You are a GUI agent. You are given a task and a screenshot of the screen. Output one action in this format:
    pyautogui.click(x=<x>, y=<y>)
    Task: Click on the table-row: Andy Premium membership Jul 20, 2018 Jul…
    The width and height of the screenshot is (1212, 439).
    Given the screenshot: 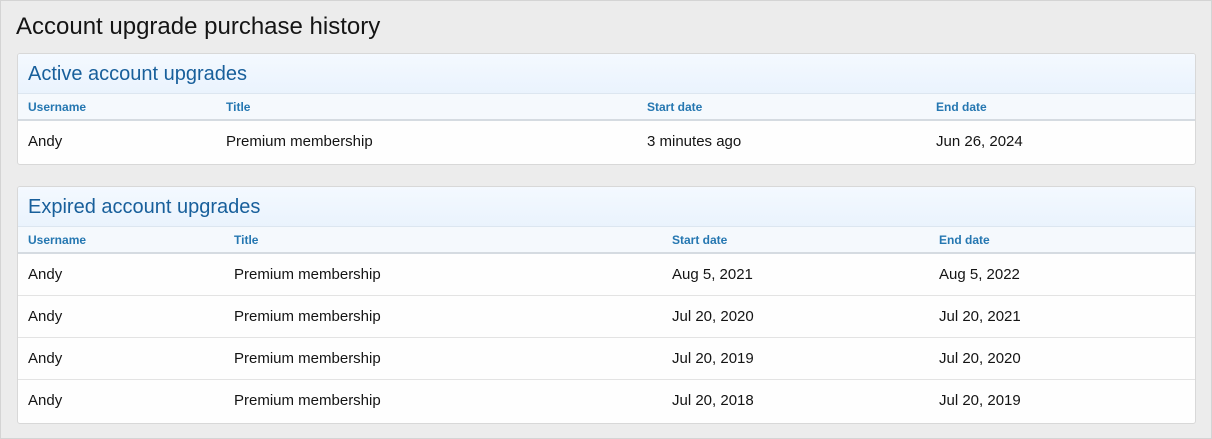 What is the action you would take?
    pyautogui.click(x=606, y=401)
    